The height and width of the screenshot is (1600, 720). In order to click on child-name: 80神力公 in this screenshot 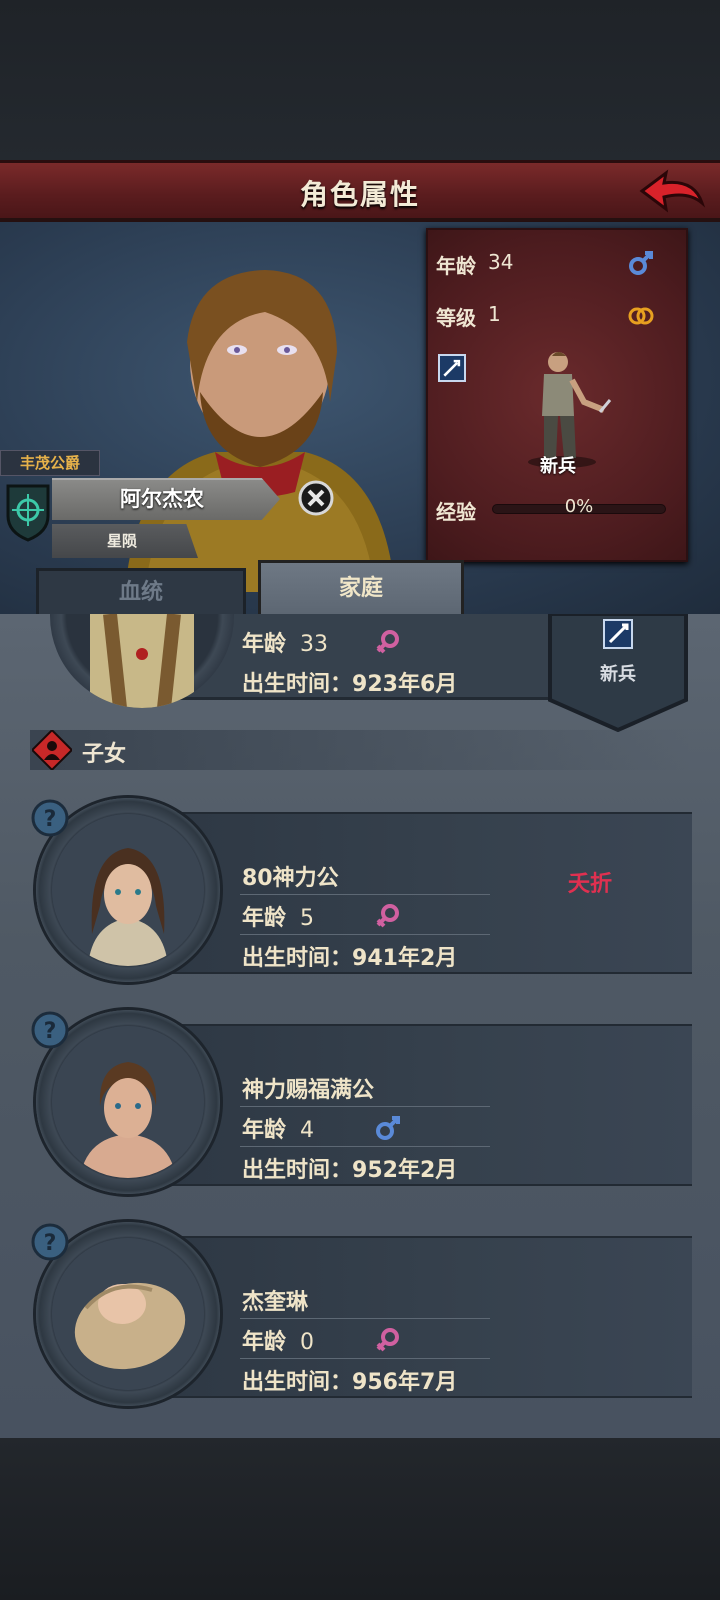, I will do `click(290, 878)`.